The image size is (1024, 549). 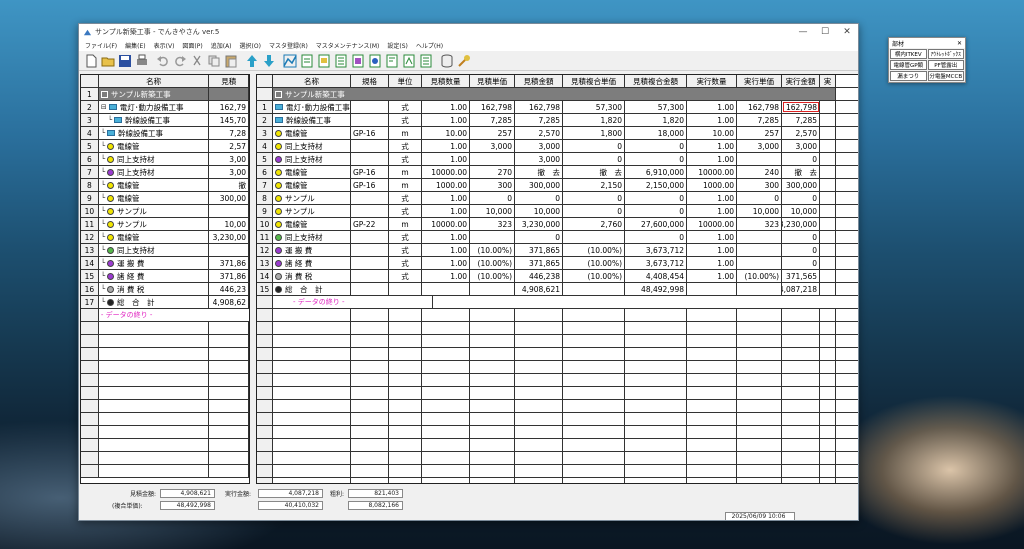 What do you see at coordinates (375, 61) in the screenshot?
I see `sheet5-icon` at bounding box center [375, 61].